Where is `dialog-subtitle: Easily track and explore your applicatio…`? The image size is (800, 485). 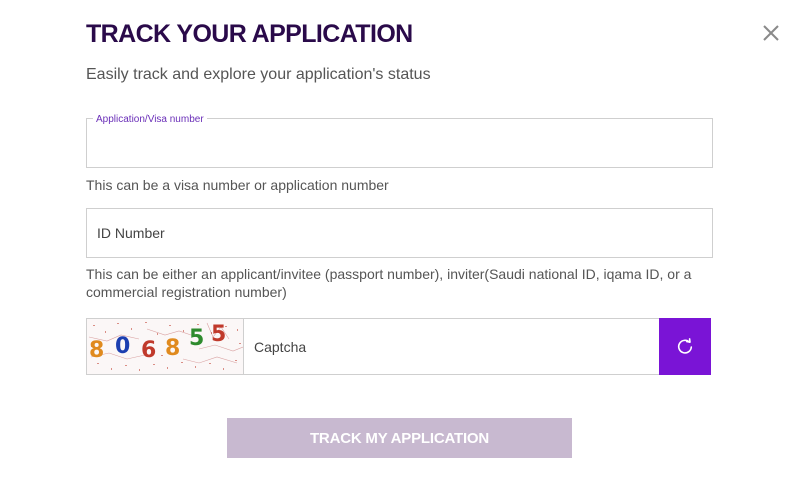 dialog-subtitle: Easily track and explore your applicatio… is located at coordinates (258, 74).